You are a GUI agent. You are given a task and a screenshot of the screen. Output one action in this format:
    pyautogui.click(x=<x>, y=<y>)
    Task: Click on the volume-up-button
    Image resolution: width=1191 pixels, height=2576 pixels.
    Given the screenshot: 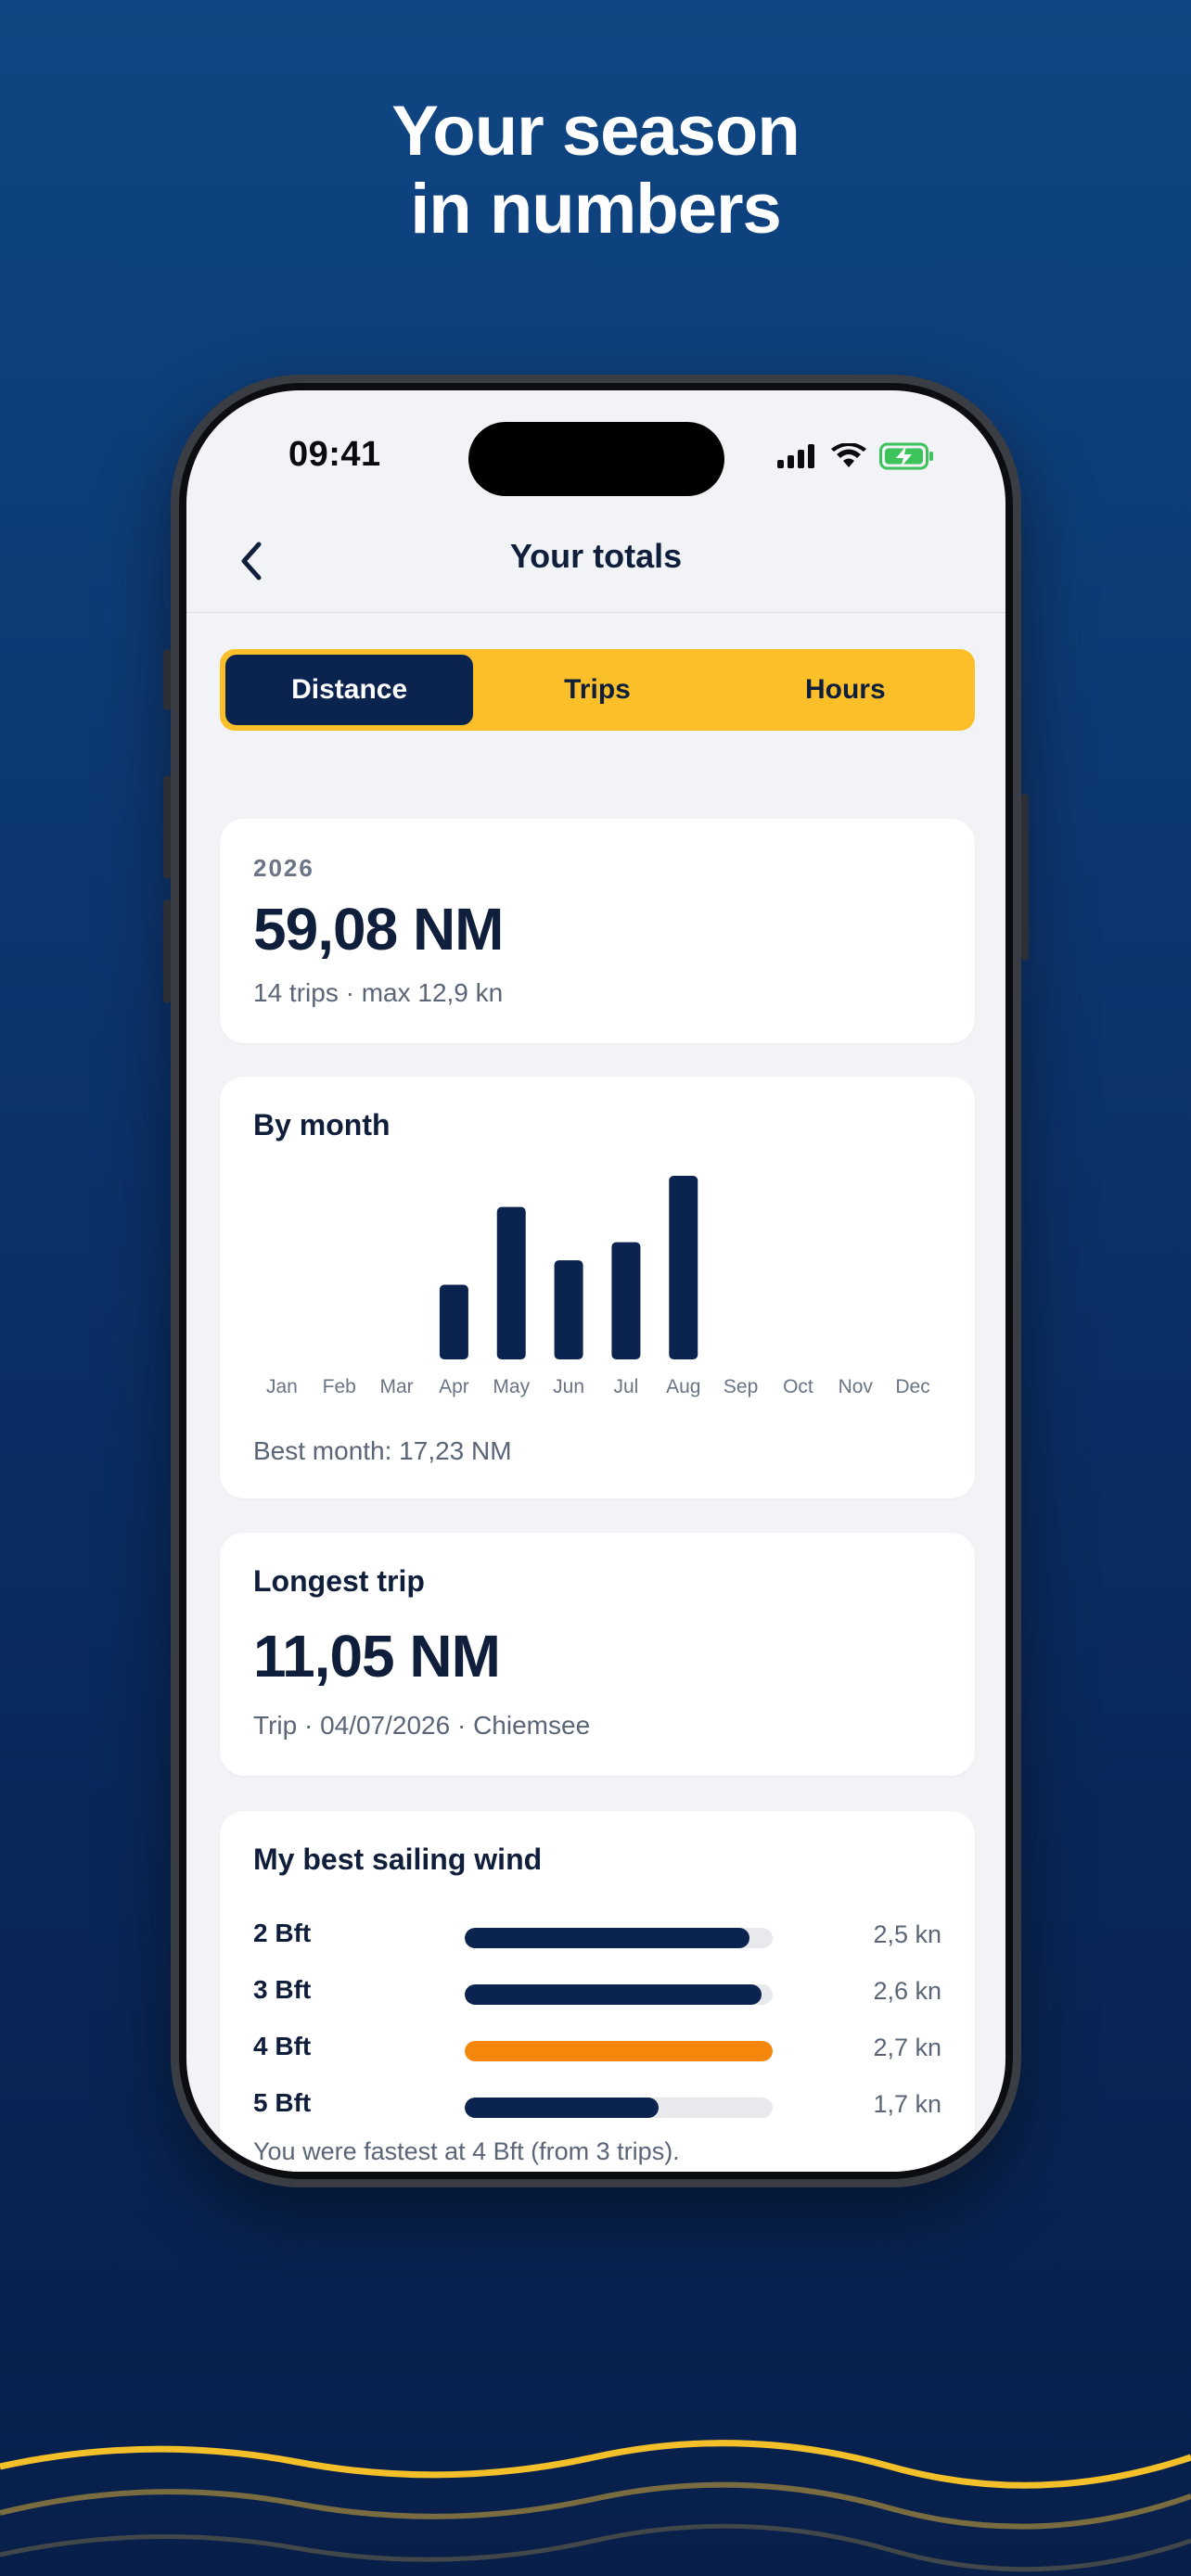 What is the action you would take?
    pyautogui.click(x=167, y=827)
    